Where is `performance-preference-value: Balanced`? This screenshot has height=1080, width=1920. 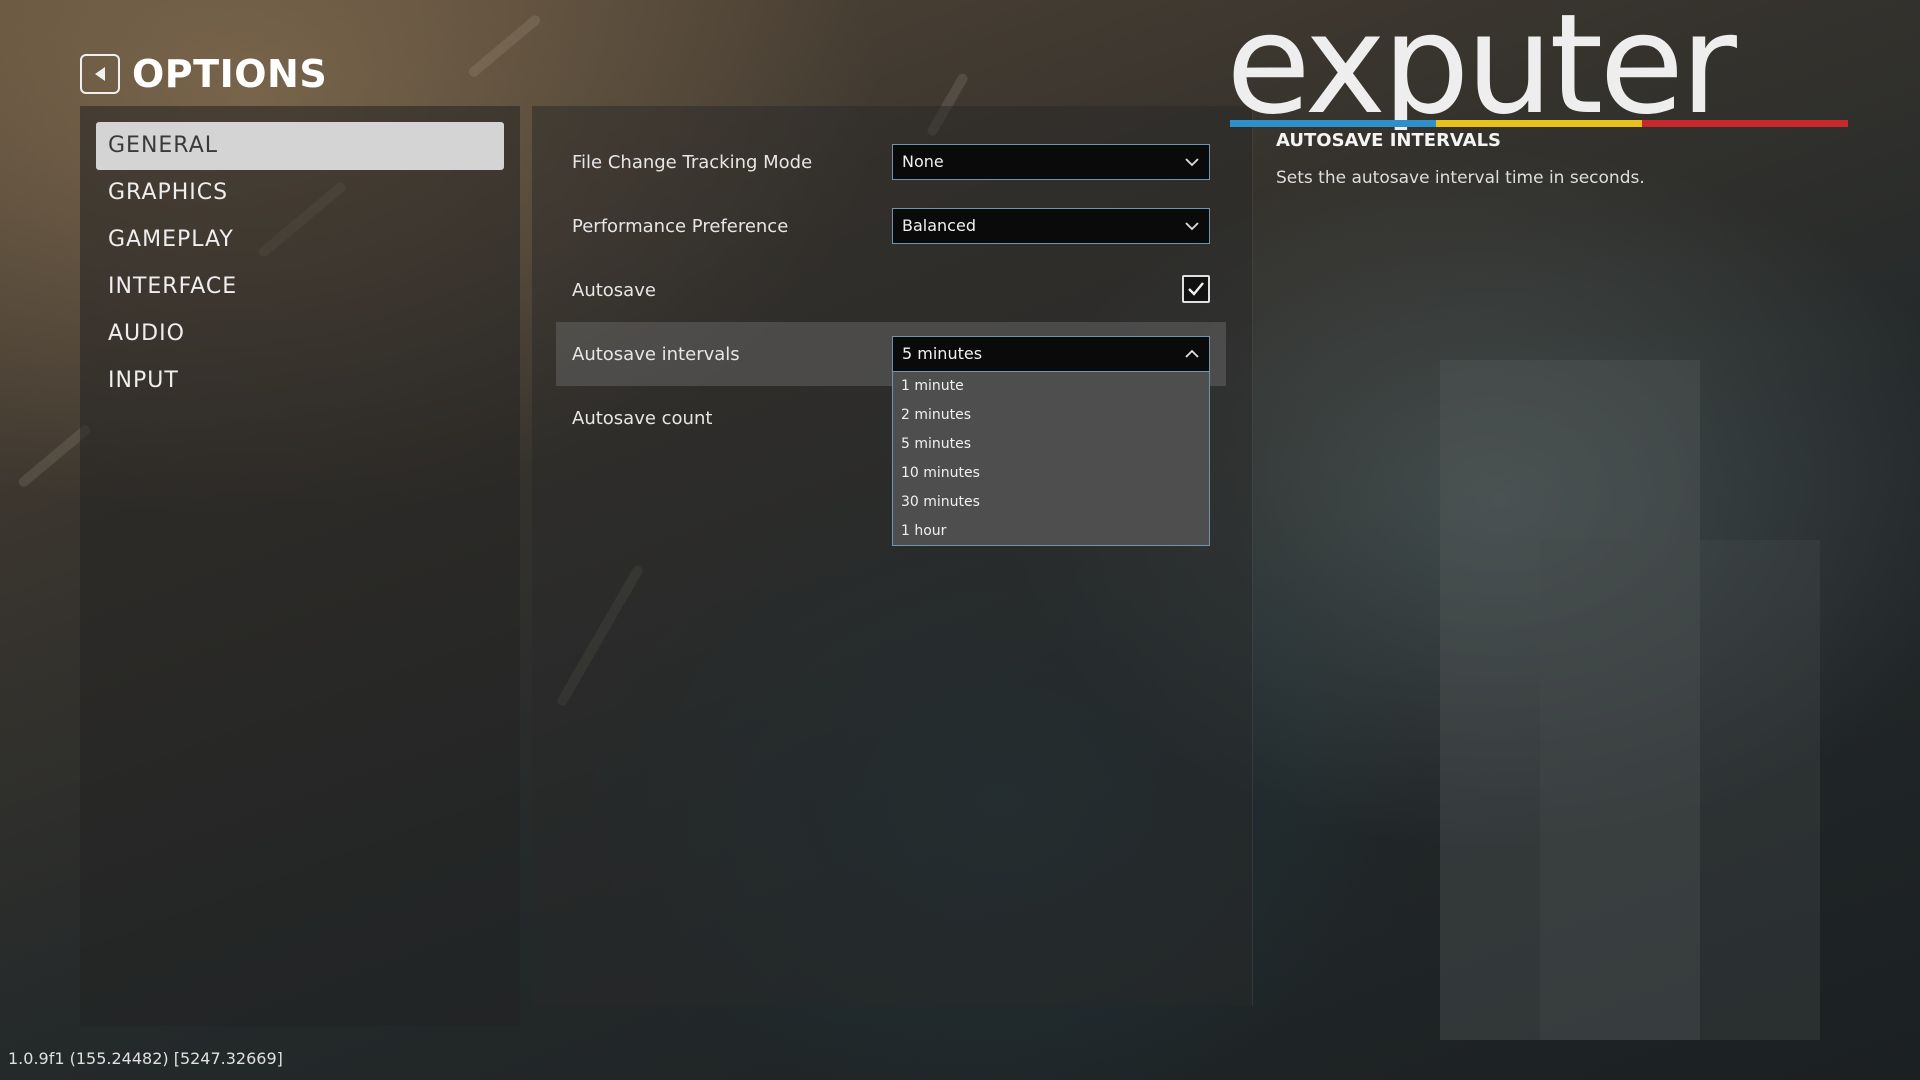 performance-preference-value: Balanced is located at coordinates (939, 225).